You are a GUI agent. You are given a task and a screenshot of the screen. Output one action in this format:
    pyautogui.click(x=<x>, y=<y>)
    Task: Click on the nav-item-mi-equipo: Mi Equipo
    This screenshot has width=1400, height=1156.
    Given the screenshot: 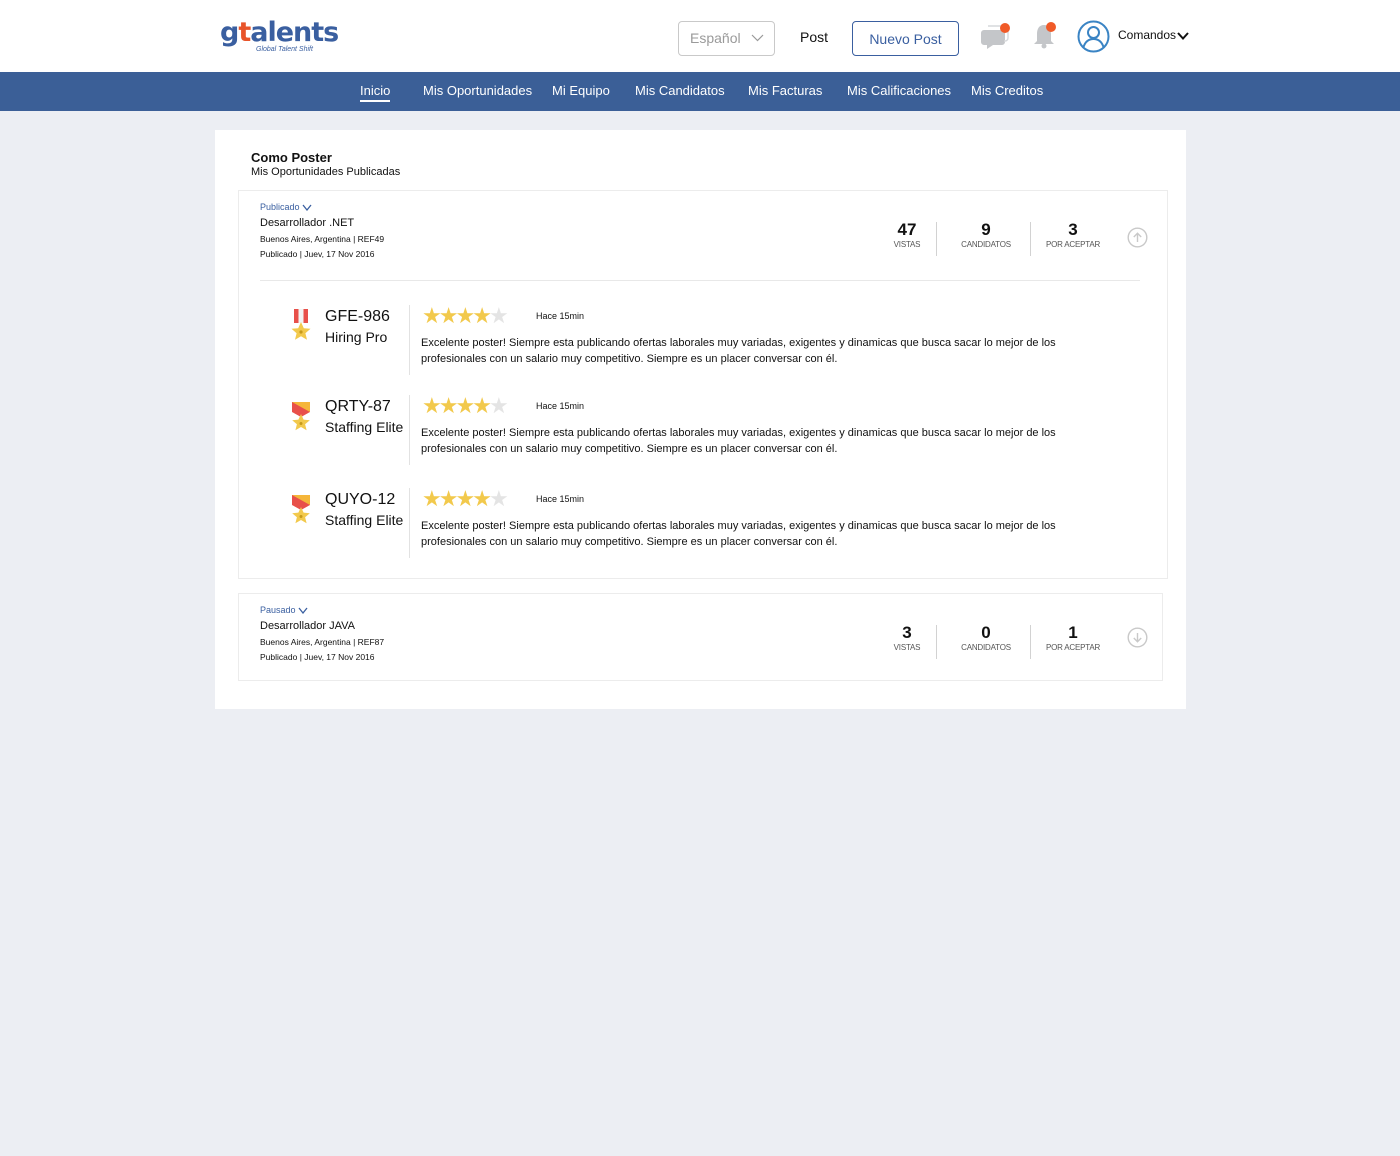 What is the action you would take?
    pyautogui.click(x=581, y=90)
    